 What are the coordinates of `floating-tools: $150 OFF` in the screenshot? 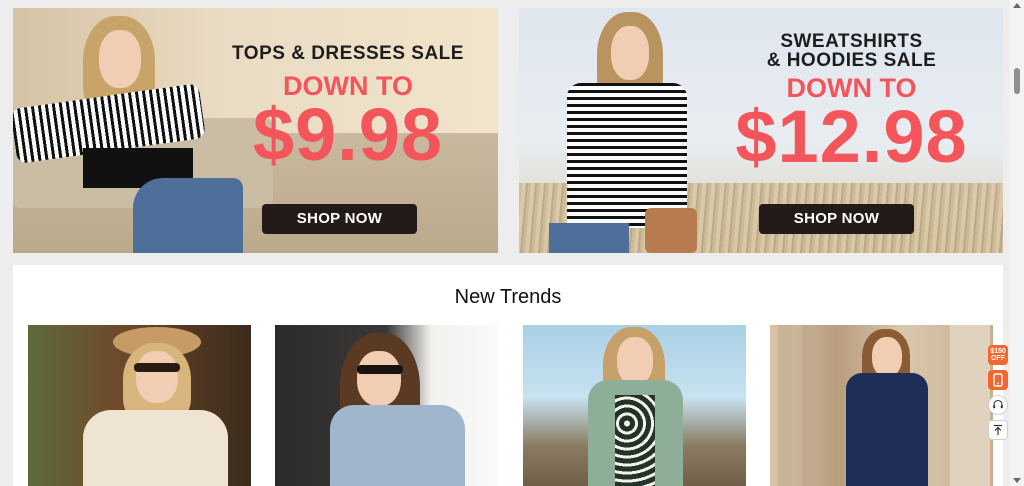 It's located at (999, 395).